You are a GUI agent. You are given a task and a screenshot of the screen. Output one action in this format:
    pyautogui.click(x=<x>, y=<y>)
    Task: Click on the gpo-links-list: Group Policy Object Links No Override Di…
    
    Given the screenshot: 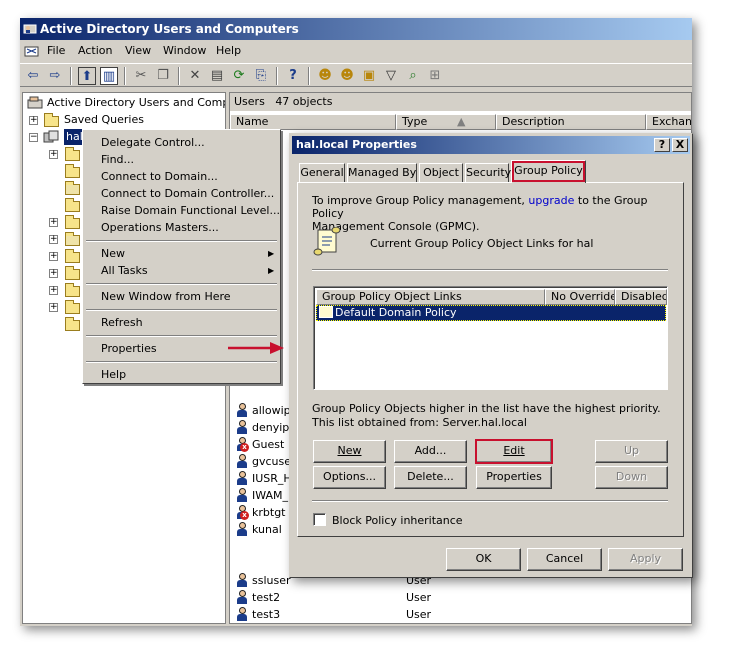 What is the action you would take?
    pyautogui.click(x=490, y=338)
    